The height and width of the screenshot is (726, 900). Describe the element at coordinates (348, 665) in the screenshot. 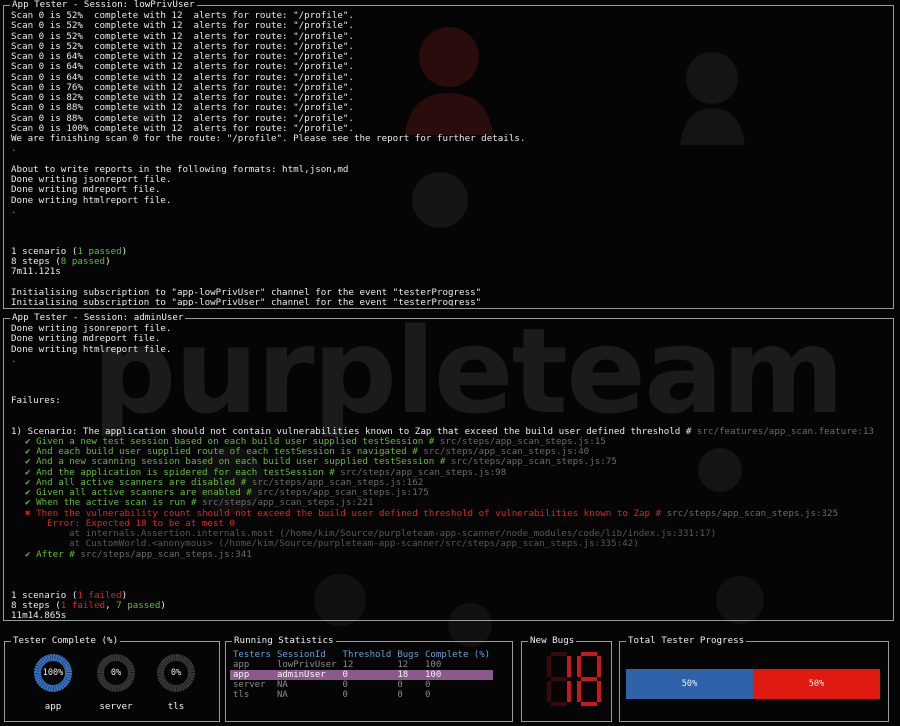

I see `cell-threshold: 12` at that location.